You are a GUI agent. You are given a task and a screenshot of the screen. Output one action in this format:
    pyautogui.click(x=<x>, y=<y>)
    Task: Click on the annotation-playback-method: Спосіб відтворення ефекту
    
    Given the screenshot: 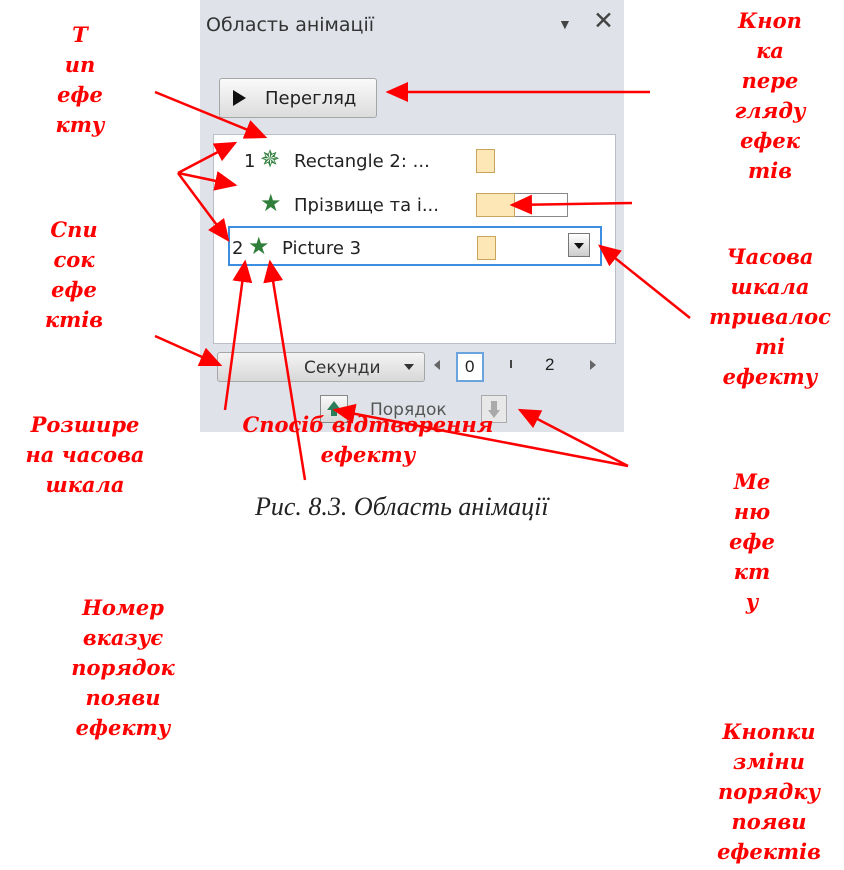 What is the action you would take?
    pyautogui.click(x=368, y=439)
    